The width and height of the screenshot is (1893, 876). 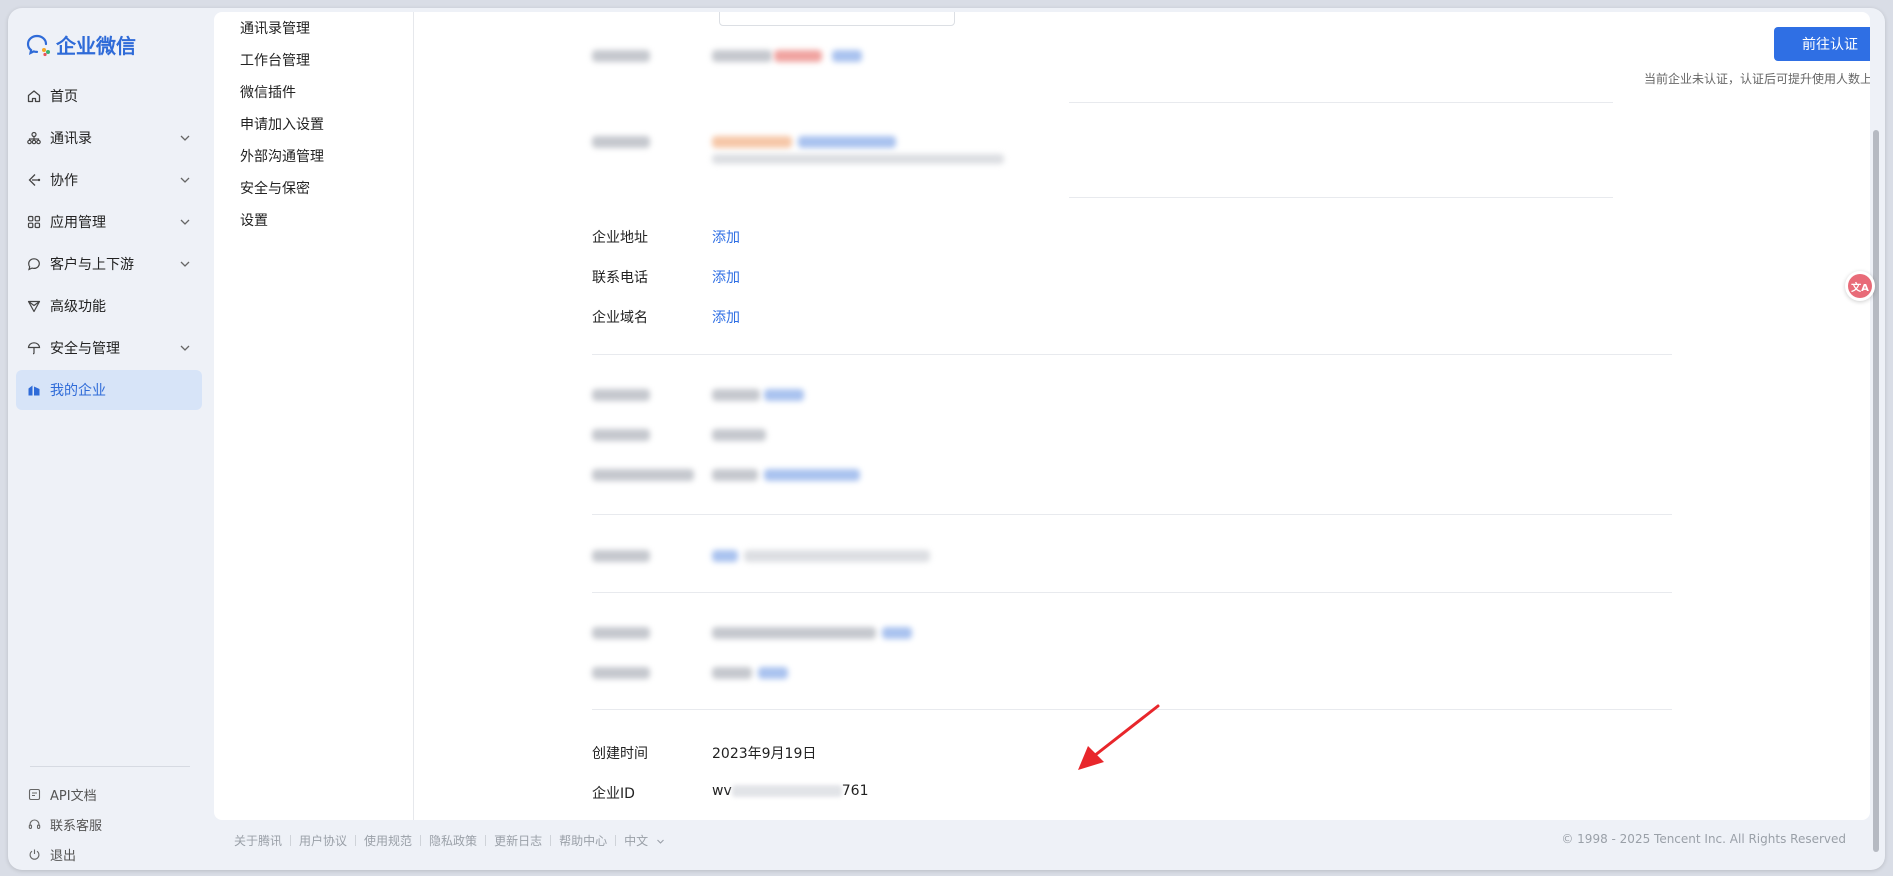 I want to click on sidebar-item-contacts: 通讯录, so click(x=109, y=138).